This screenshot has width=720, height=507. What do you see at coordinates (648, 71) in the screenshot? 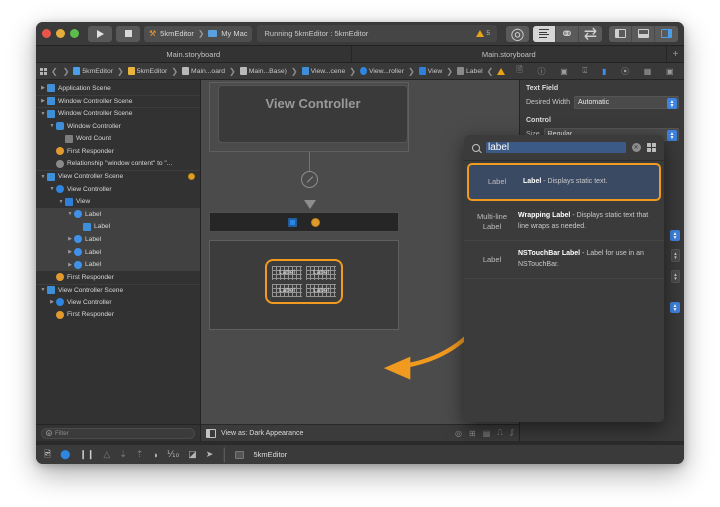
I see `bindings-inspector-tab: ▦` at bounding box center [648, 71].